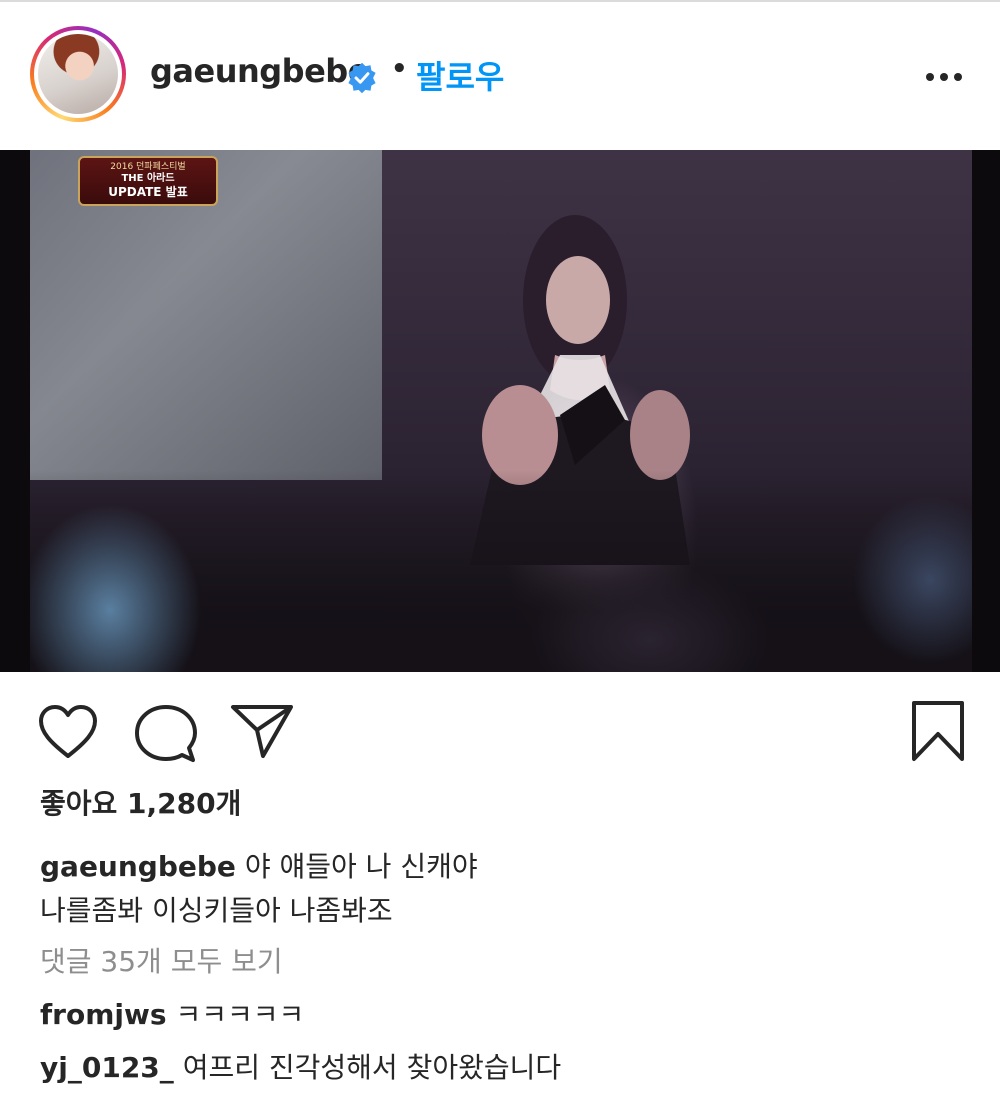  I want to click on likes-count: 좋아요 1,280개, so click(140, 802).